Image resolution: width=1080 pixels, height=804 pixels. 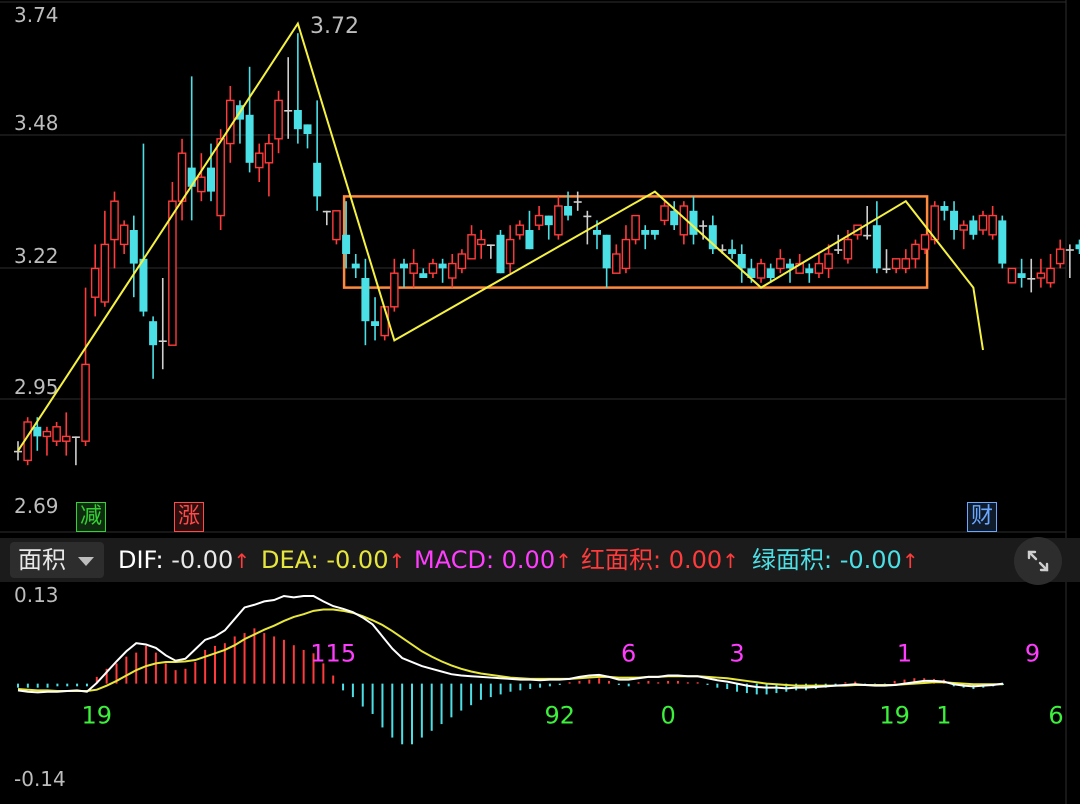 I want to click on indicator-0: DIF: -0.00↑, so click(x=184, y=560).